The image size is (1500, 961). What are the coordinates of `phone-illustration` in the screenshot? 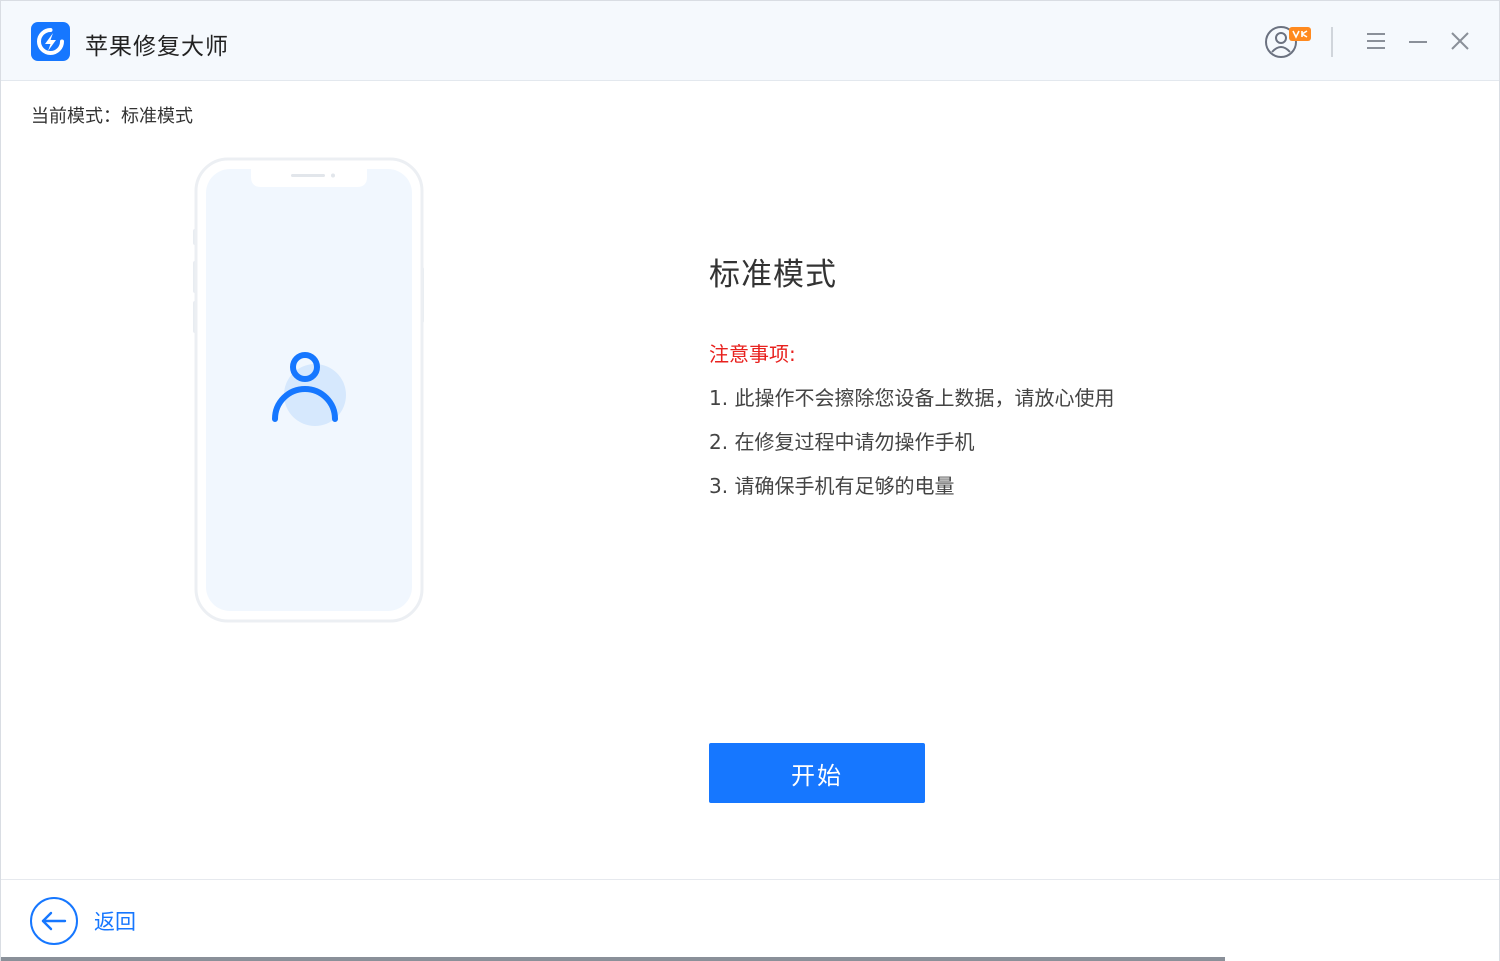 It's located at (309, 390).